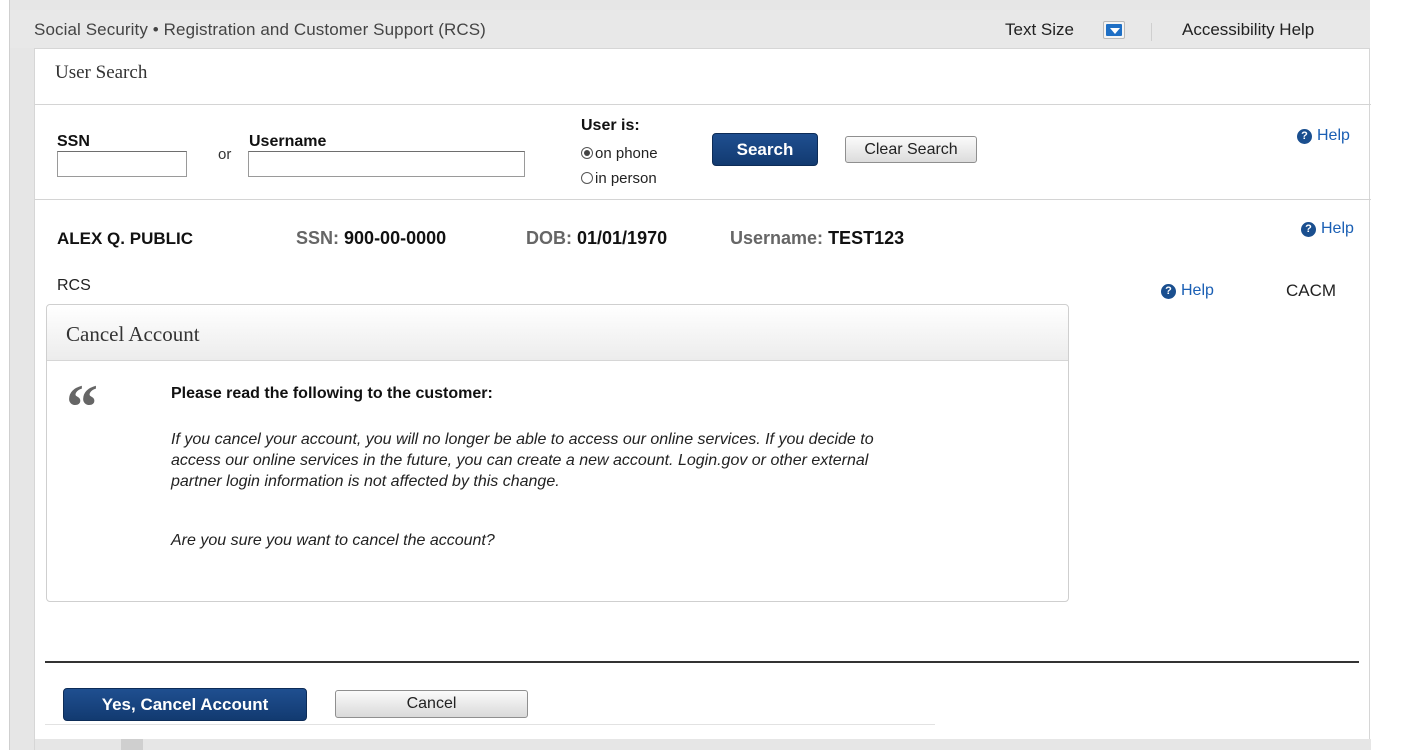 The height and width of the screenshot is (750, 1401). Describe the element at coordinates (386, 164) in the screenshot. I see `username-input` at that location.